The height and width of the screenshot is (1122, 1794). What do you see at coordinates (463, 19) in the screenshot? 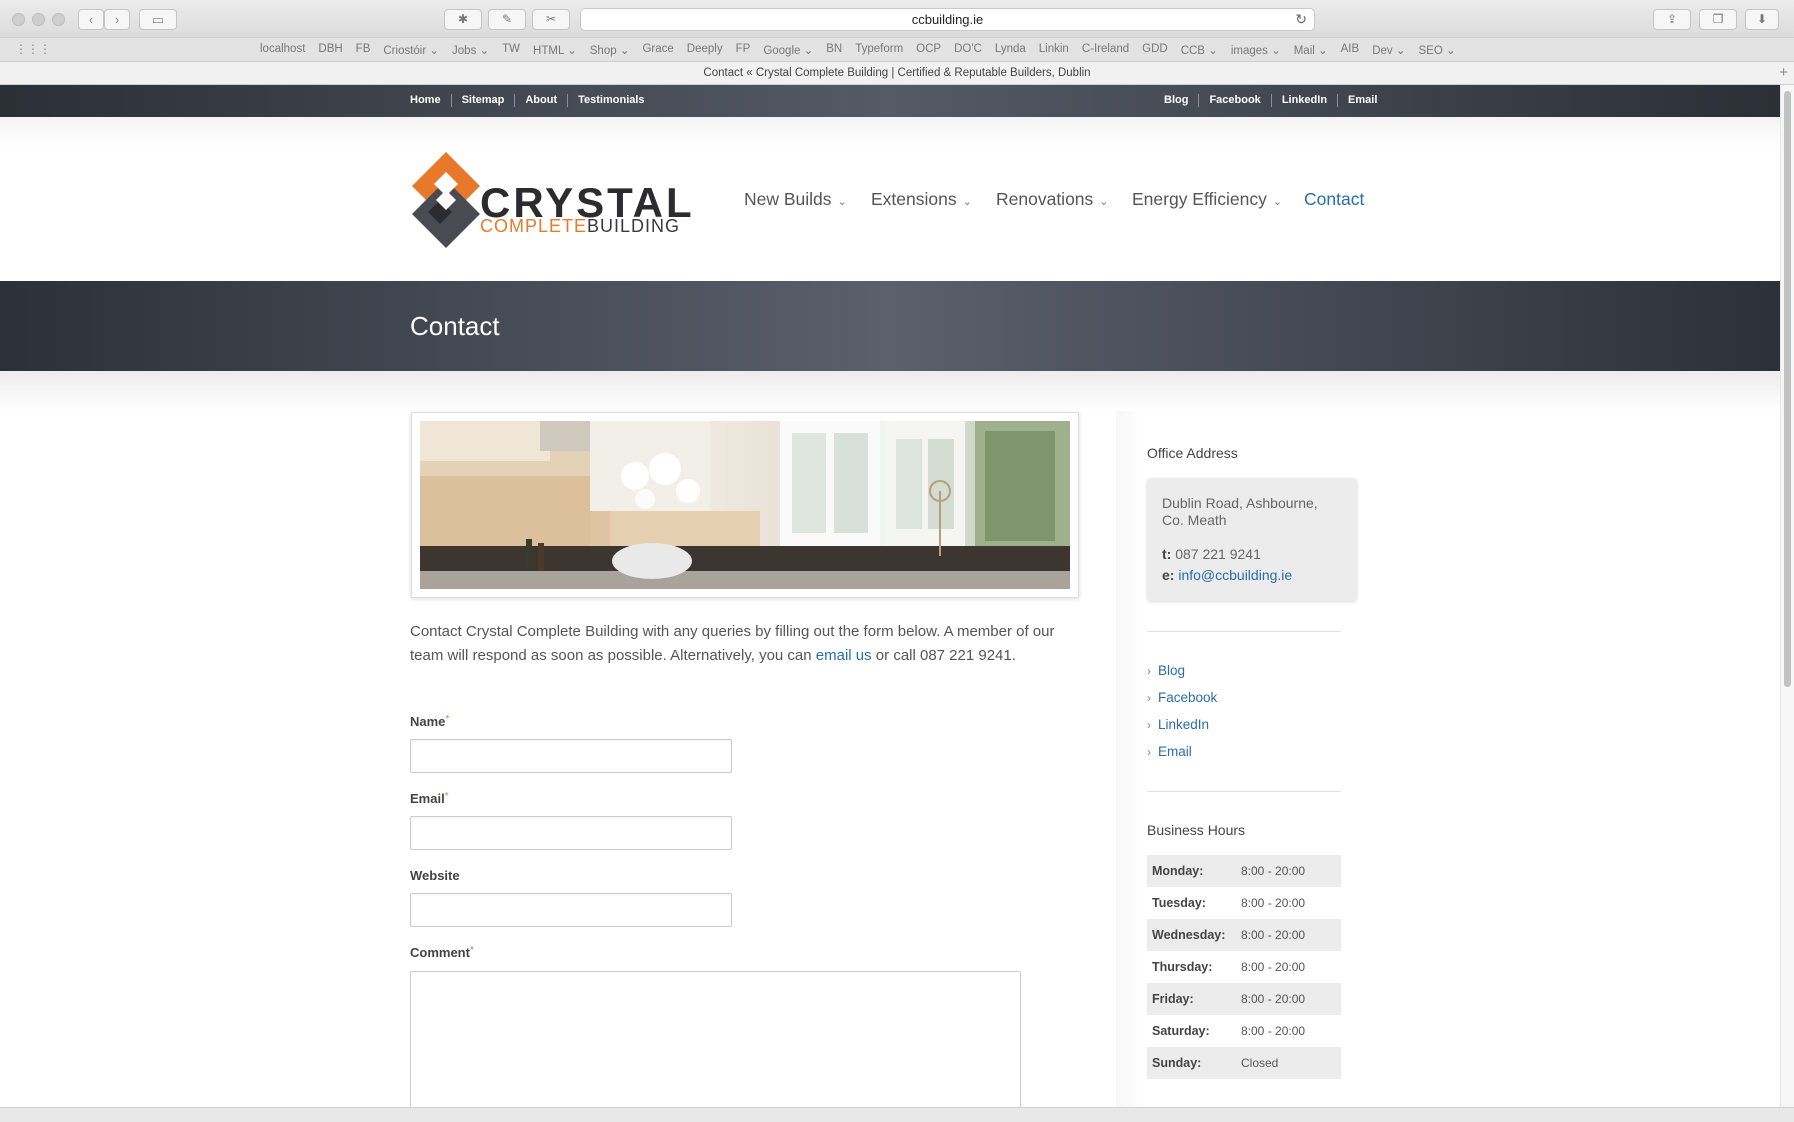
I see `extension-icon: ✱` at bounding box center [463, 19].